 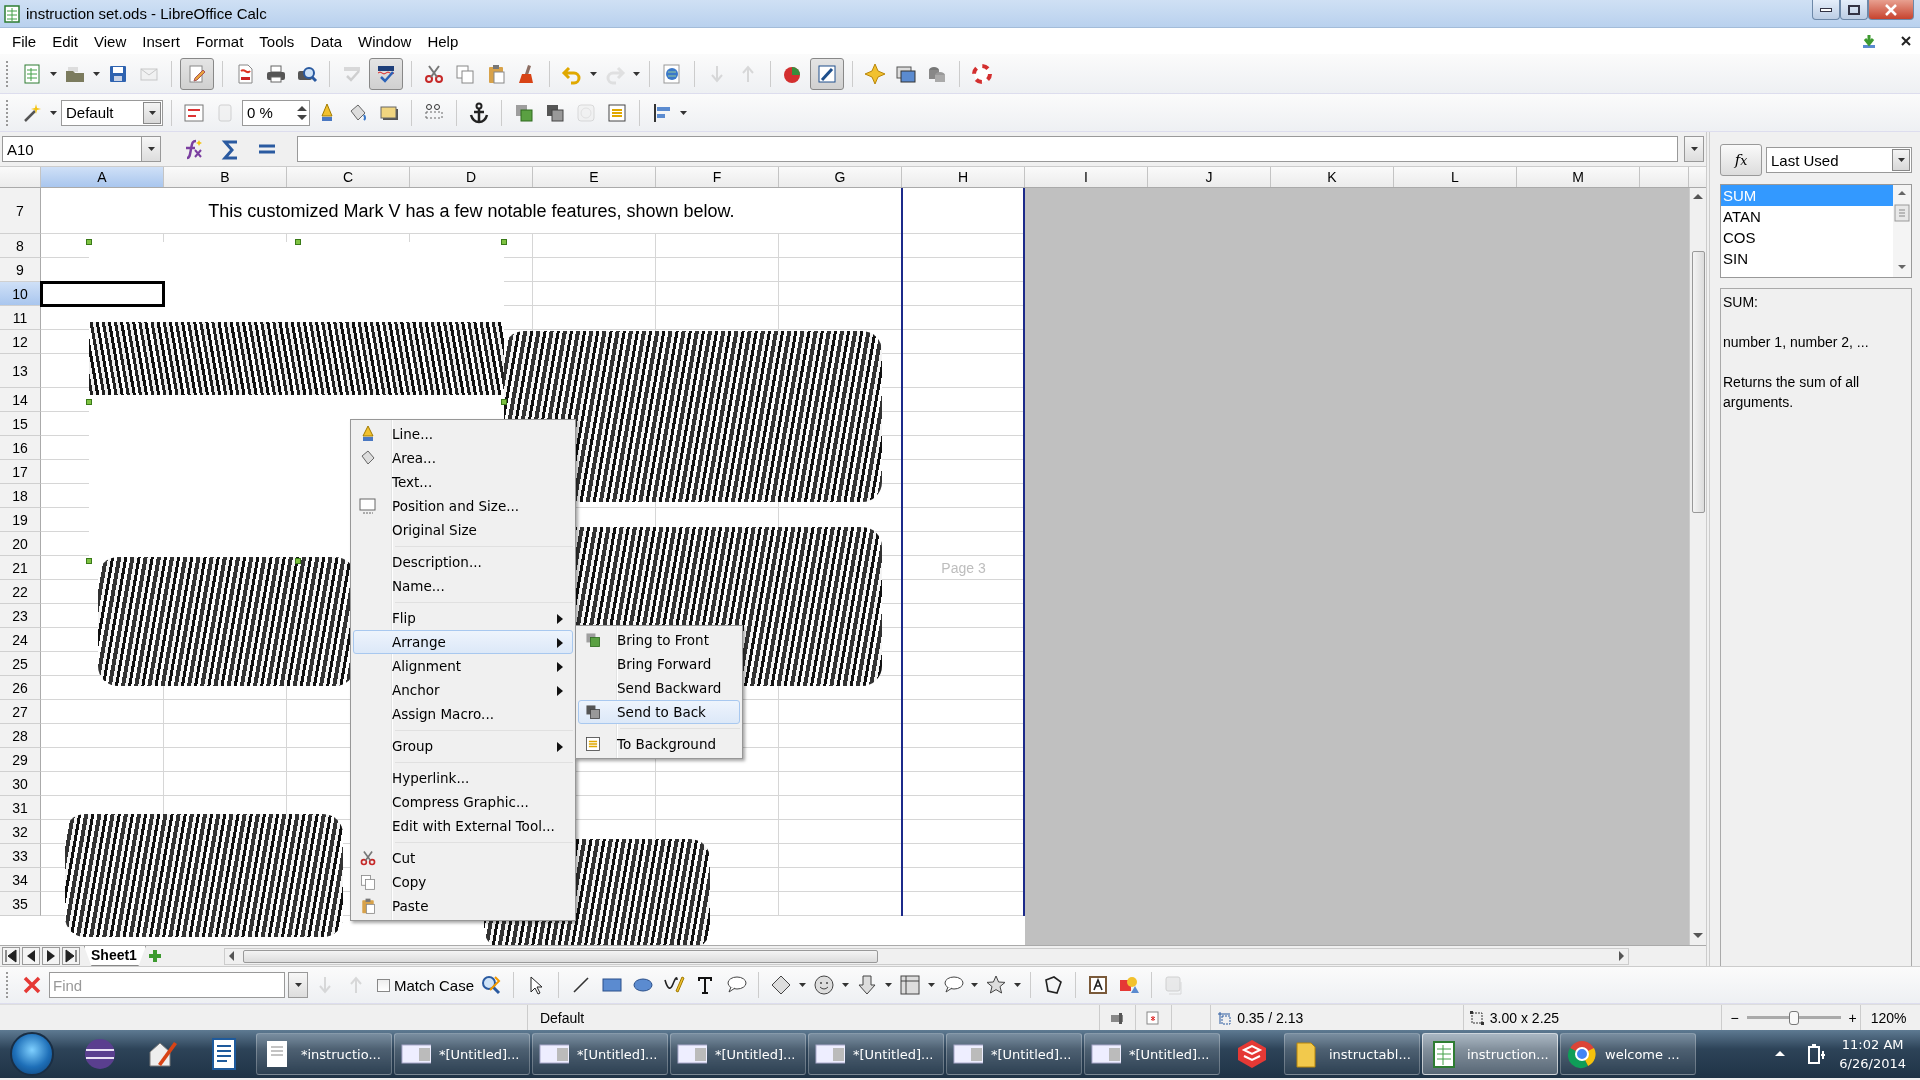 I want to click on edit-button, so click(x=197, y=73).